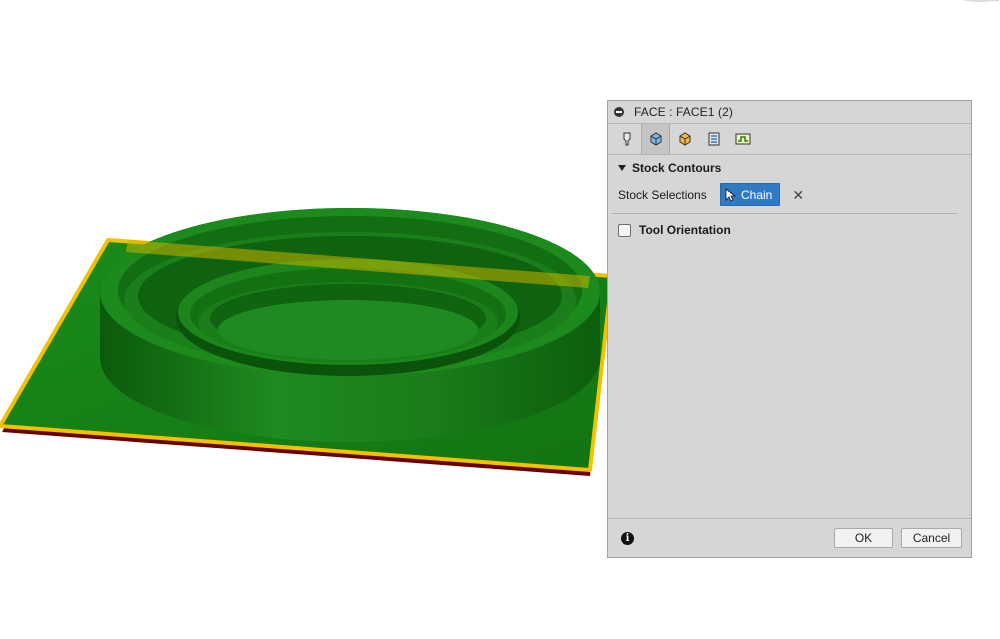 Image resolution: width=1000 pixels, height=639 pixels. Describe the element at coordinates (619, 112) in the screenshot. I see `collapse-icon` at that location.